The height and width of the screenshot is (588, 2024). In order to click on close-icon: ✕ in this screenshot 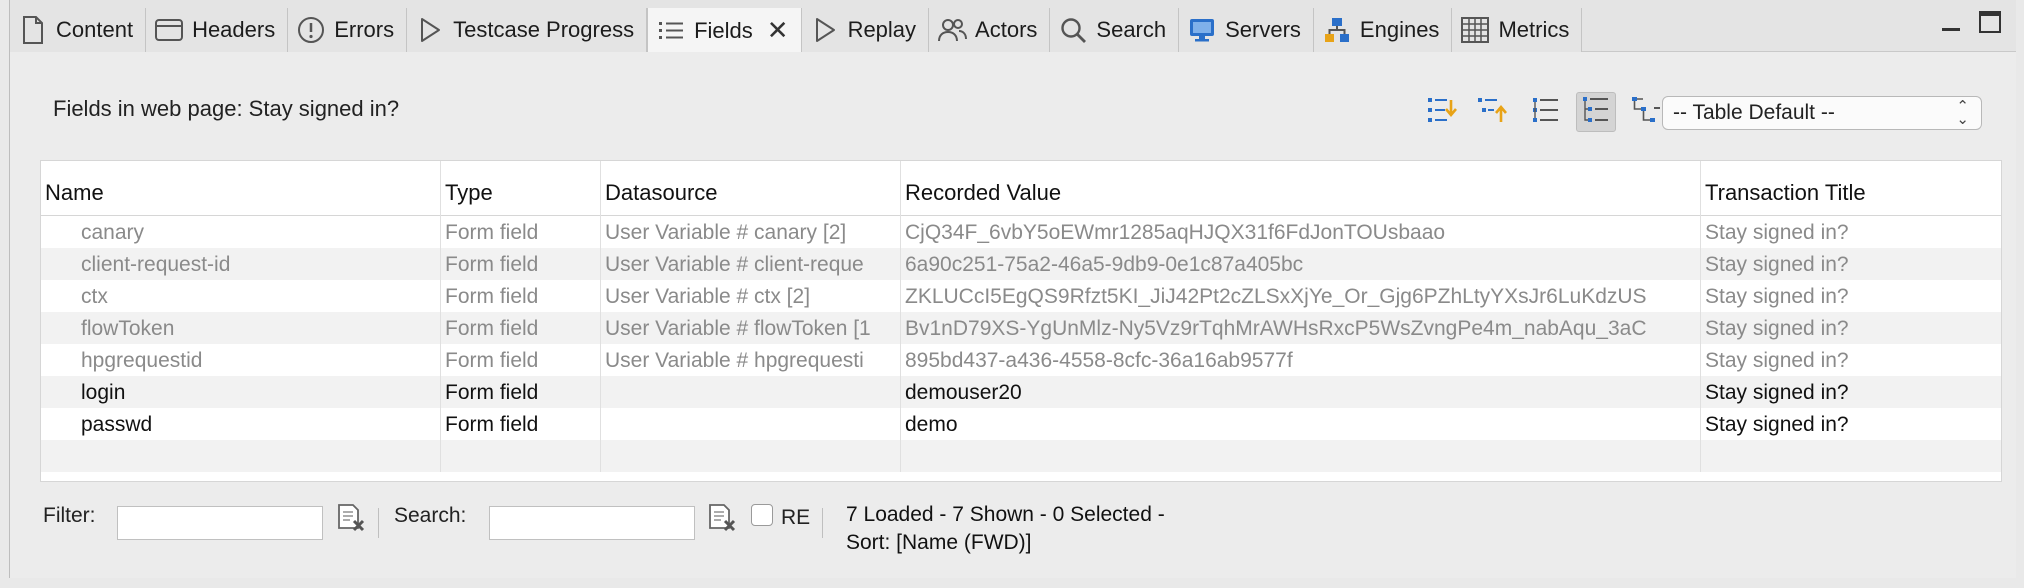, I will do `click(778, 30)`.